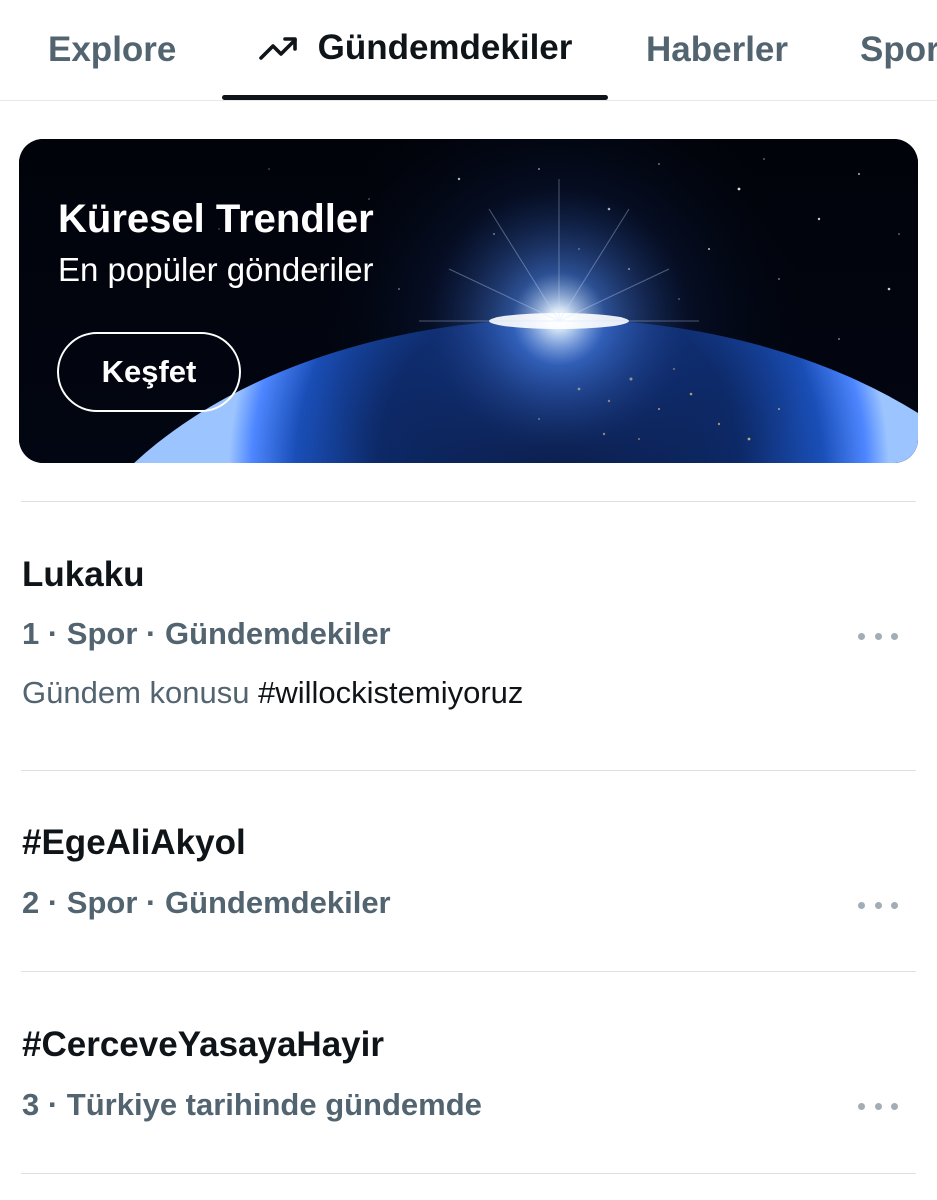 This screenshot has height=1200, width=937. I want to click on trend-context: Gündem konusu #willockistemiyoruz, so click(272, 693).